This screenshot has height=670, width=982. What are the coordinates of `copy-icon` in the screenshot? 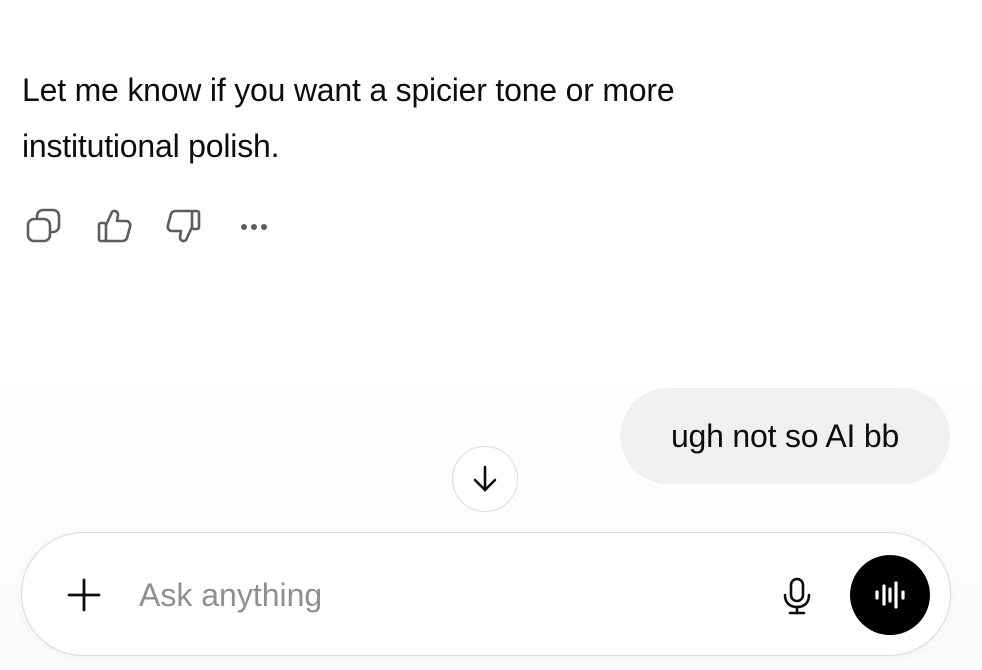 It's located at (43, 225).